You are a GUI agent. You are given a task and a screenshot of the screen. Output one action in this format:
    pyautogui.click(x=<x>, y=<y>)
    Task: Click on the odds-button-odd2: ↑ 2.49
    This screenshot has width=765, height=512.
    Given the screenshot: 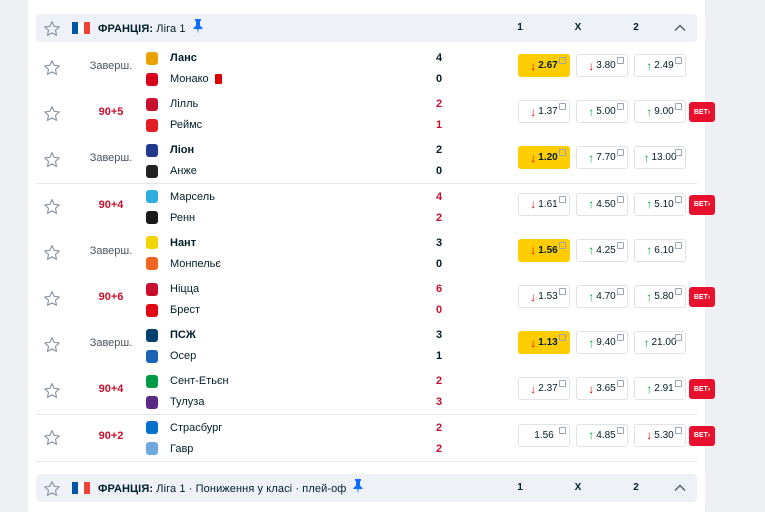 What is the action you would take?
    pyautogui.click(x=660, y=65)
    